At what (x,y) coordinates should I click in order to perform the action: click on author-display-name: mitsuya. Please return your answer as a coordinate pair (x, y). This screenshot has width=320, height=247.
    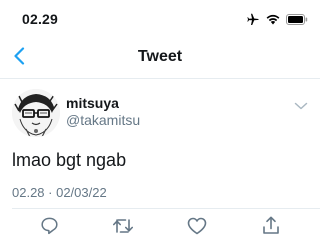
    Looking at the image, I should click on (92, 103).